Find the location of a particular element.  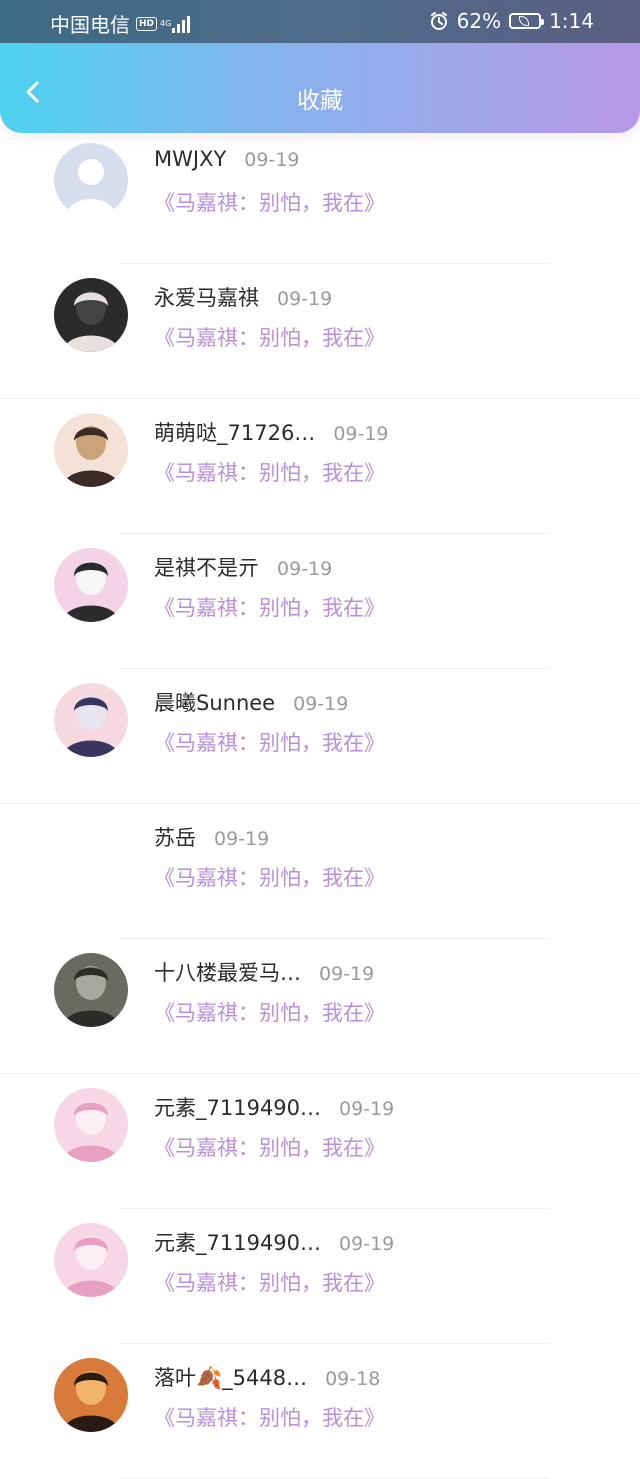

hd-icon: HD is located at coordinates (147, 23).